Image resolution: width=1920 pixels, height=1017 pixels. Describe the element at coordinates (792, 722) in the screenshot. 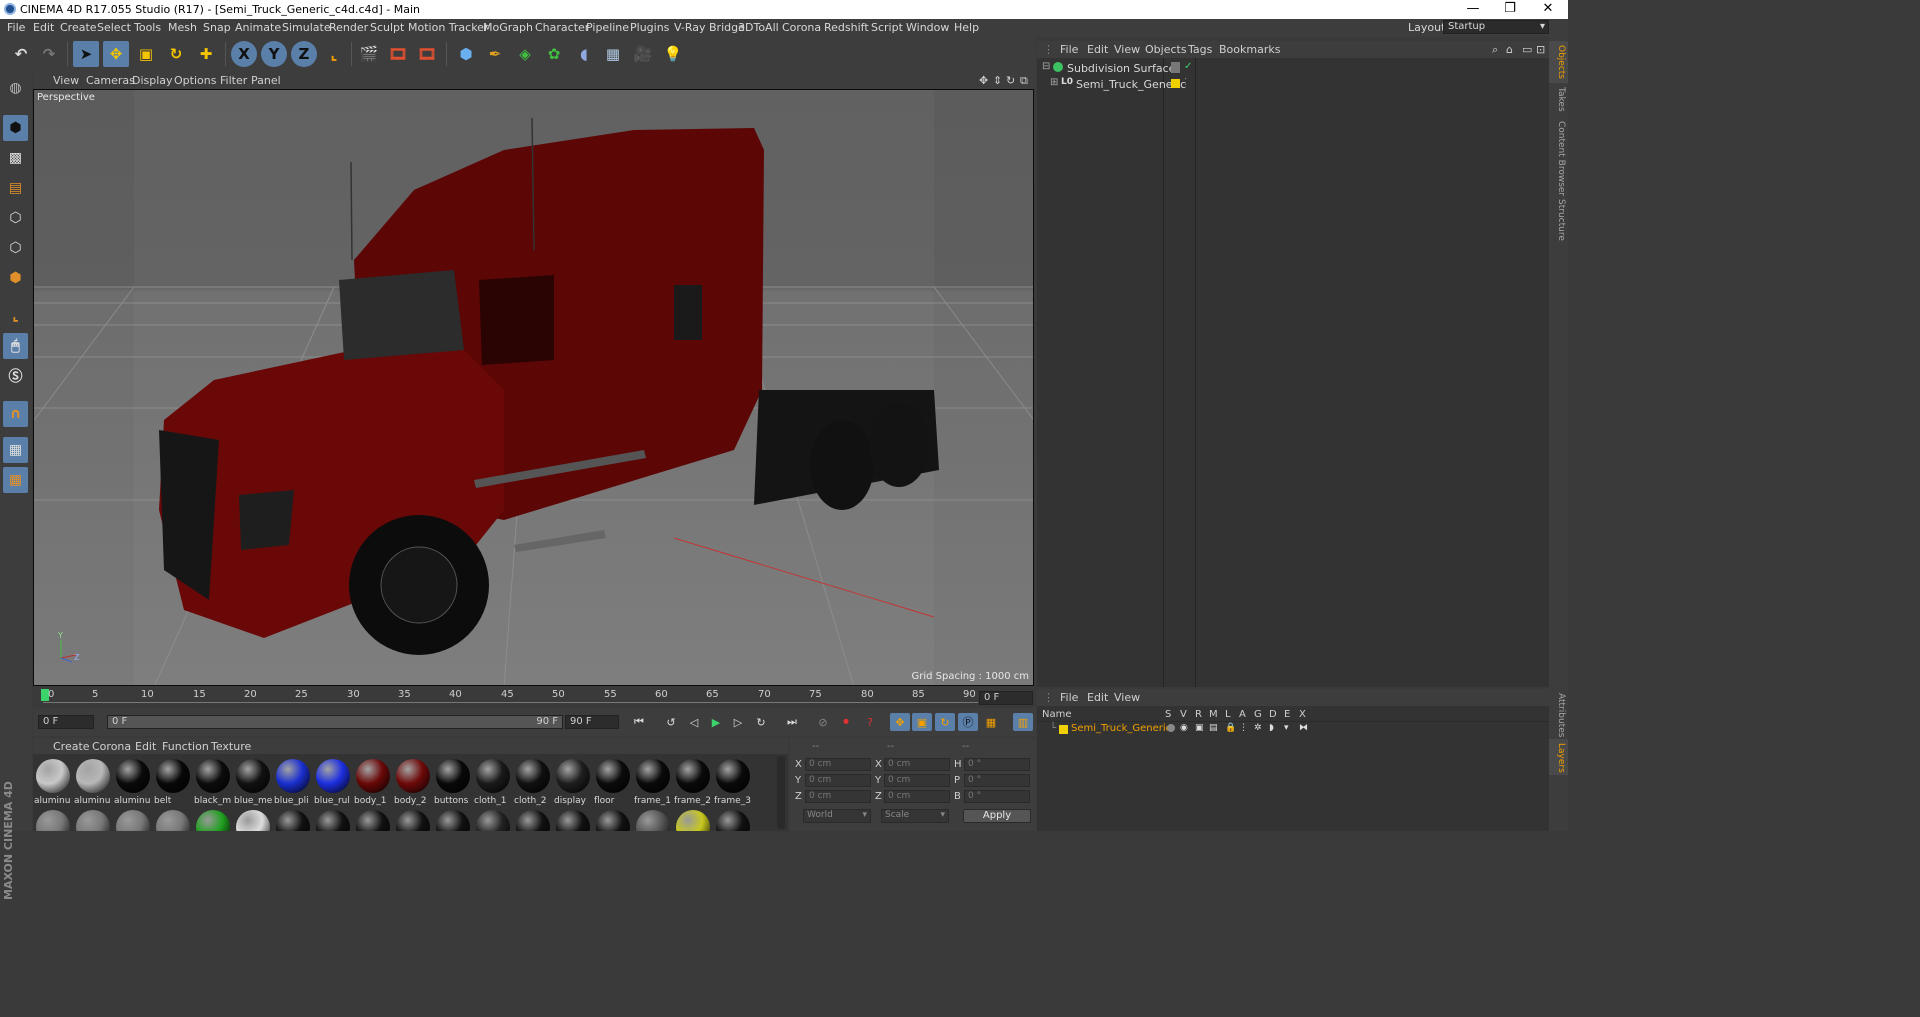

I see `goto-end-button: ⏭` at that location.